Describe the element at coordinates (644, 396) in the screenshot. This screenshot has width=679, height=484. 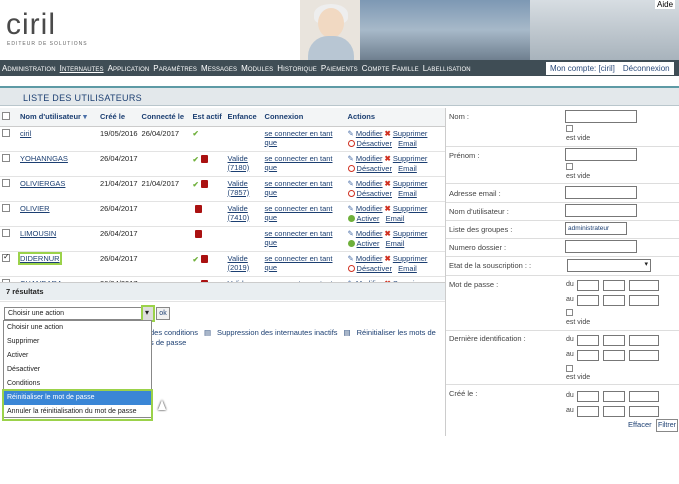
I see `cree-du-year` at that location.